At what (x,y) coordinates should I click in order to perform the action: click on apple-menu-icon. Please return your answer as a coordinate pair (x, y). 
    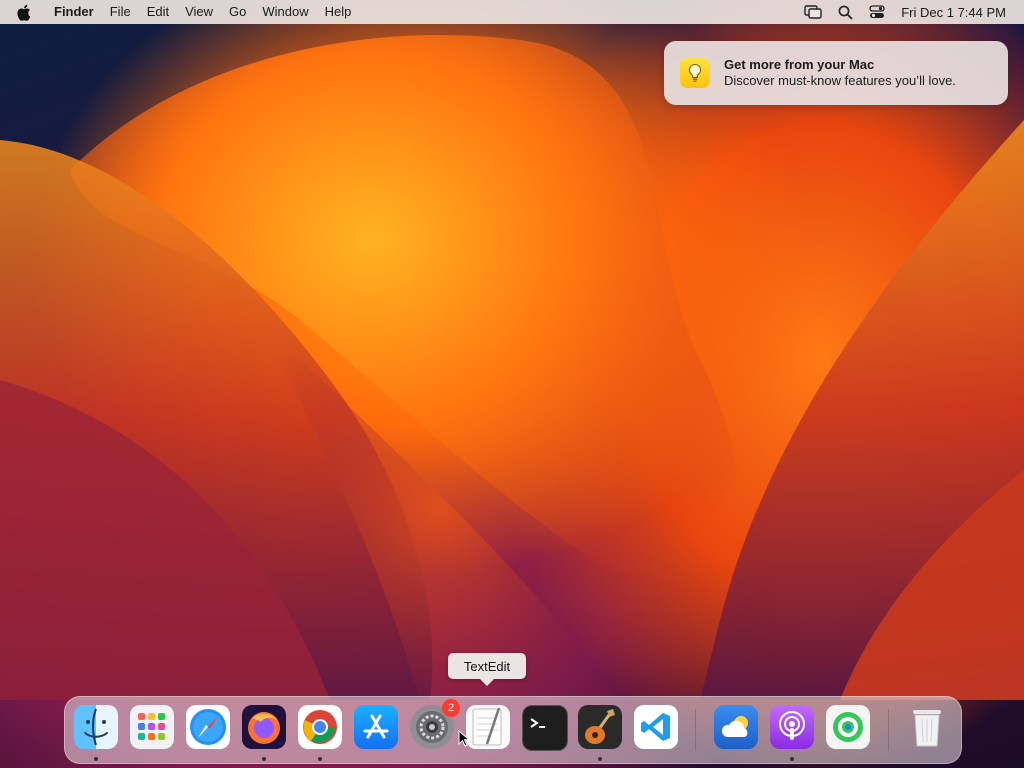
    Looking at the image, I should click on (22, 12).